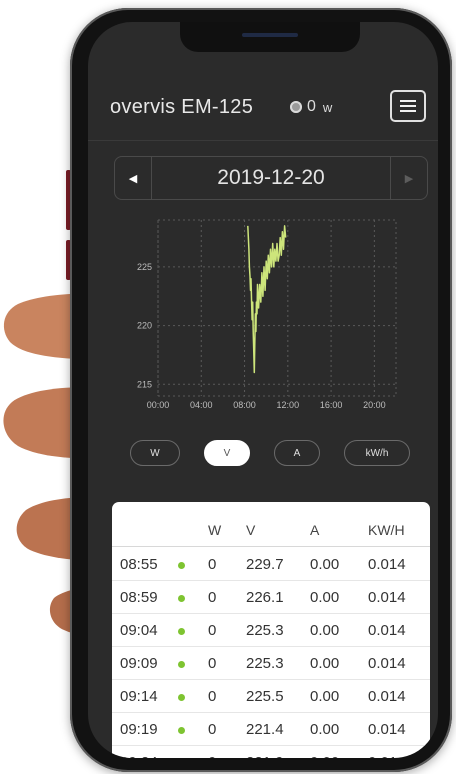 The height and width of the screenshot is (774, 456). Describe the element at coordinates (144, 326) in the screenshot. I see `y-tick-label: 220` at that location.